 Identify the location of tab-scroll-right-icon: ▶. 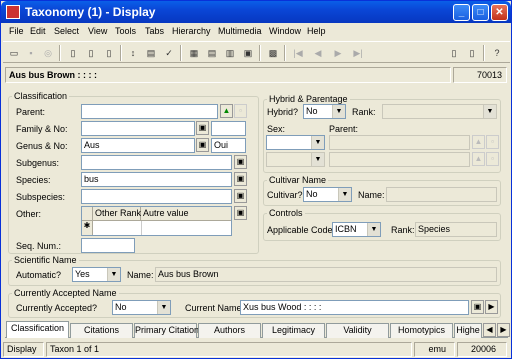
(503, 330).